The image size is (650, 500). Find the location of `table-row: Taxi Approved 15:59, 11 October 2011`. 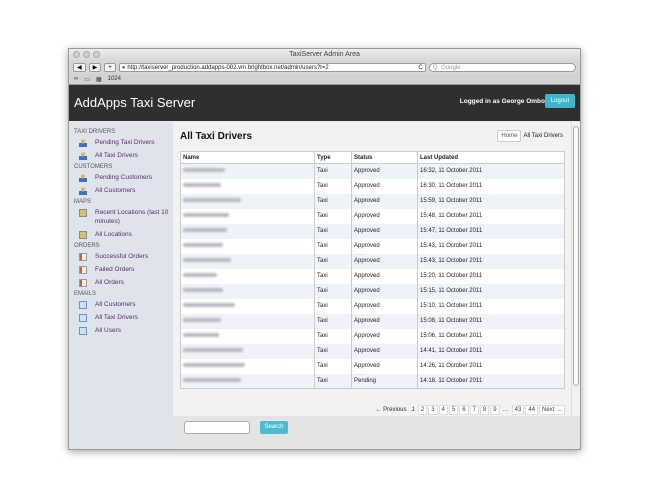

table-row: Taxi Approved 15:59, 11 October 2011 is located at coordinates (372, 201).